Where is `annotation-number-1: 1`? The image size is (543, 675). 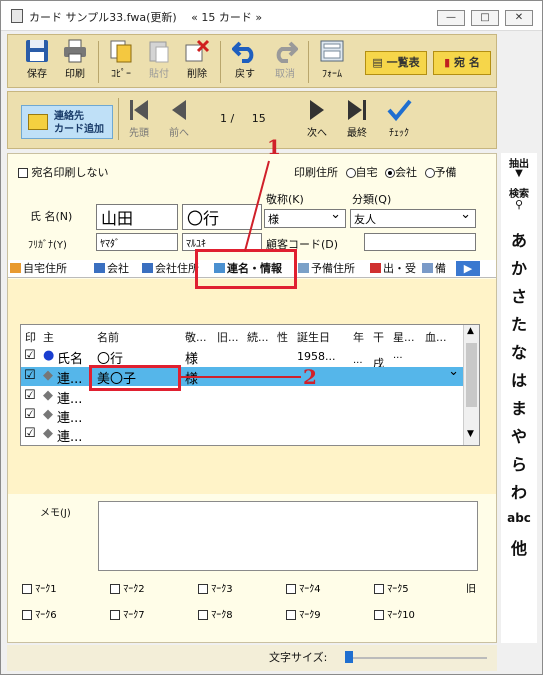
annotation-number-1: 1 is located at coordinates (274, 147).